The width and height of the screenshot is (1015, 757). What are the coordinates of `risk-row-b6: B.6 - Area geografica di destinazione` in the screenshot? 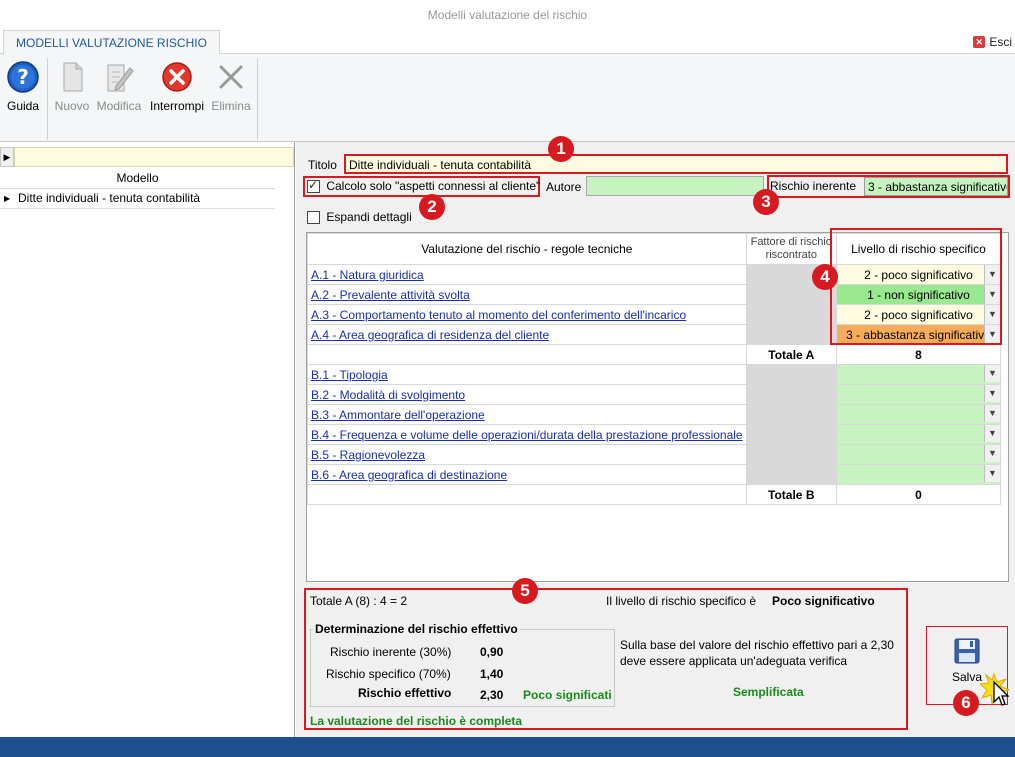 It's located at (527, 474).